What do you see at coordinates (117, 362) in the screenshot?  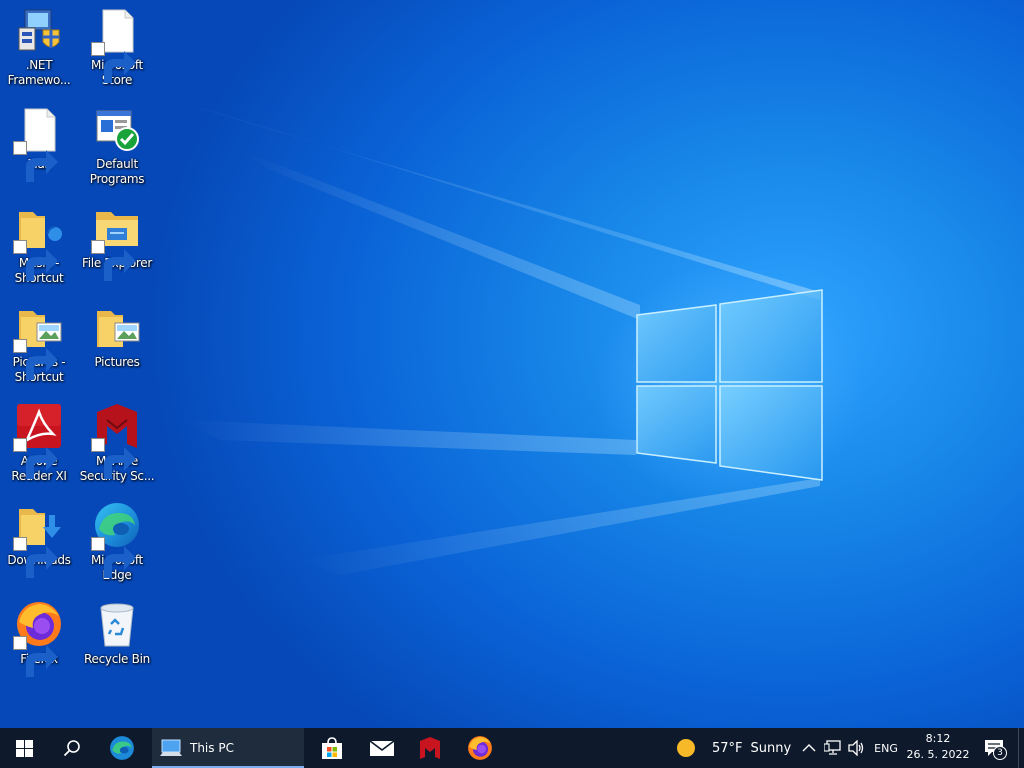 I see `desktop-icon-label: Pictures` at bounding box center [117, 362].